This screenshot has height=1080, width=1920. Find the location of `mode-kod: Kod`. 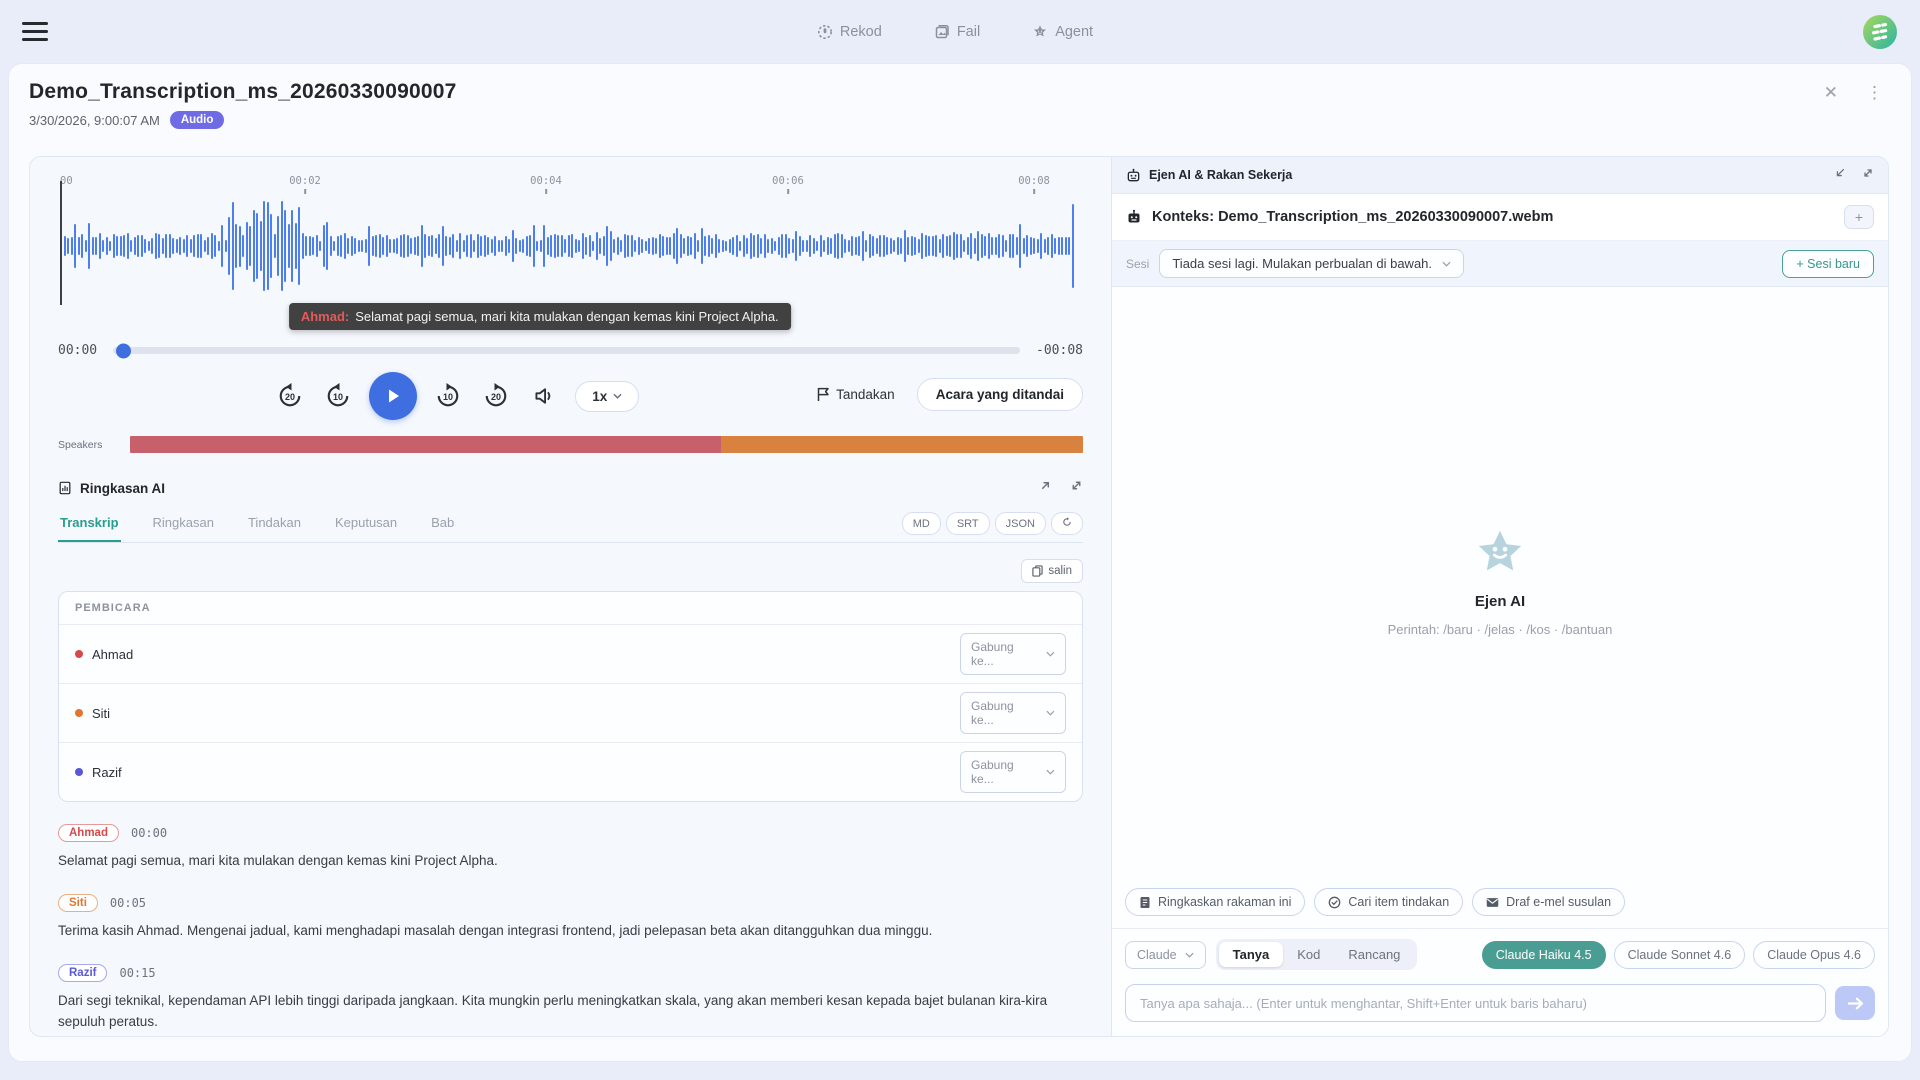

mode-kod: Kod is located at coordinates (1308, 954).